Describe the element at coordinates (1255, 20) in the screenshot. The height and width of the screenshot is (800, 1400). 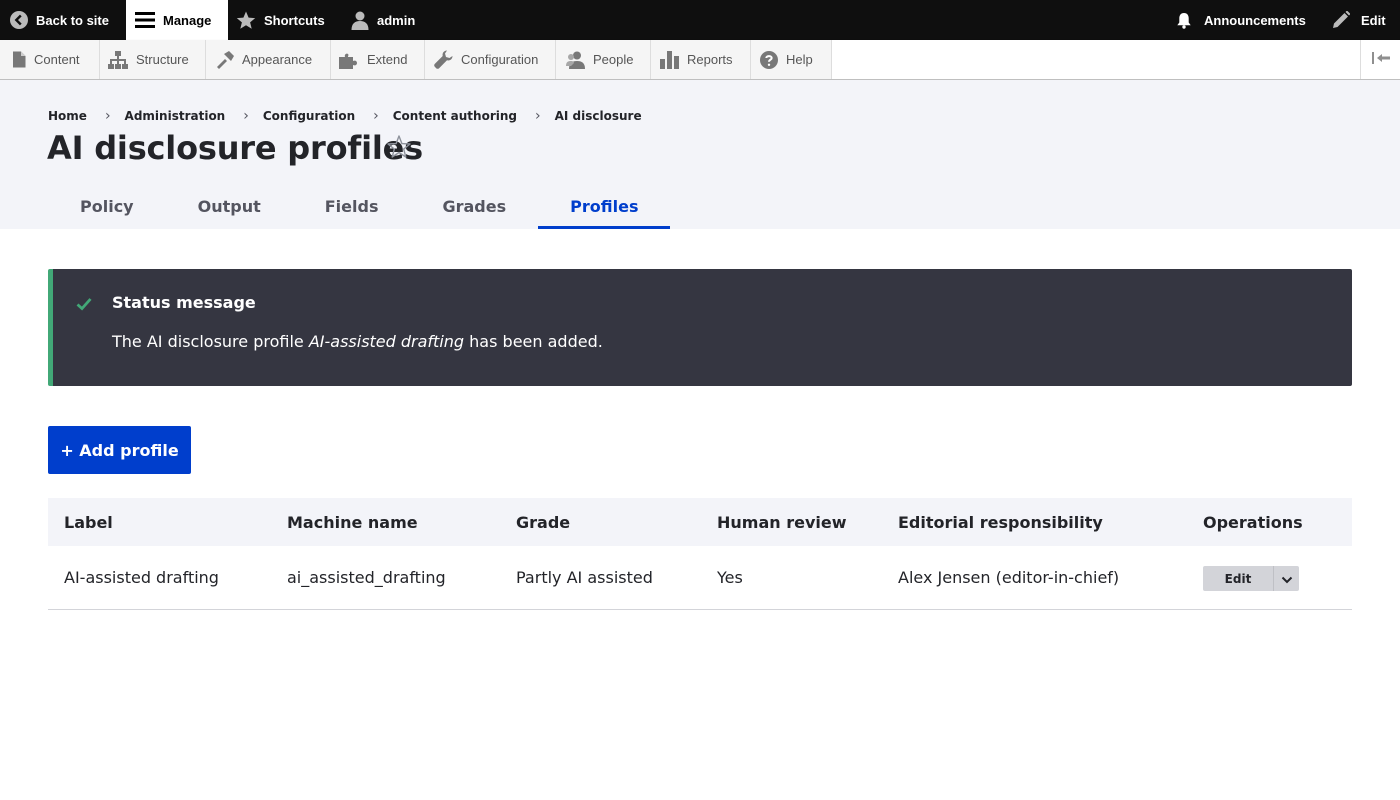
I see `announcements-label: Announcements` at that location.